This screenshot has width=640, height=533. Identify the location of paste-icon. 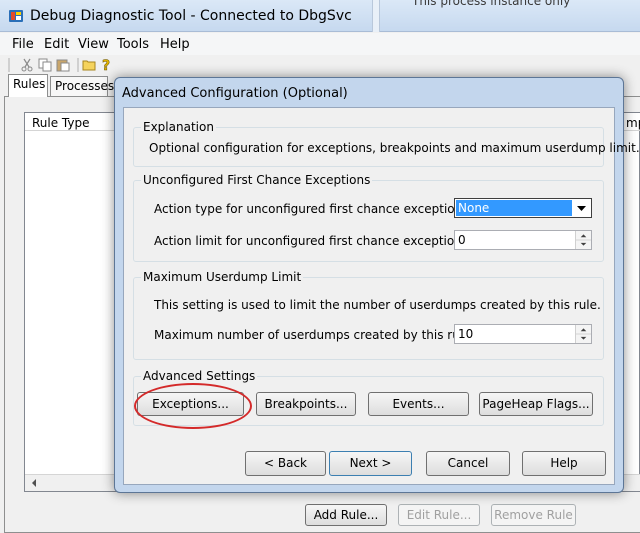
(63, 65).